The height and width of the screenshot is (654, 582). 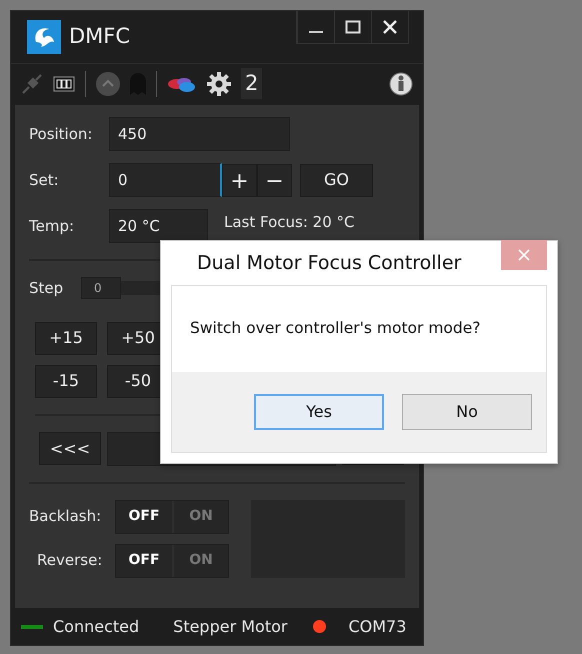 I want to click on up-circle-icon, so click(x=108, y=84).